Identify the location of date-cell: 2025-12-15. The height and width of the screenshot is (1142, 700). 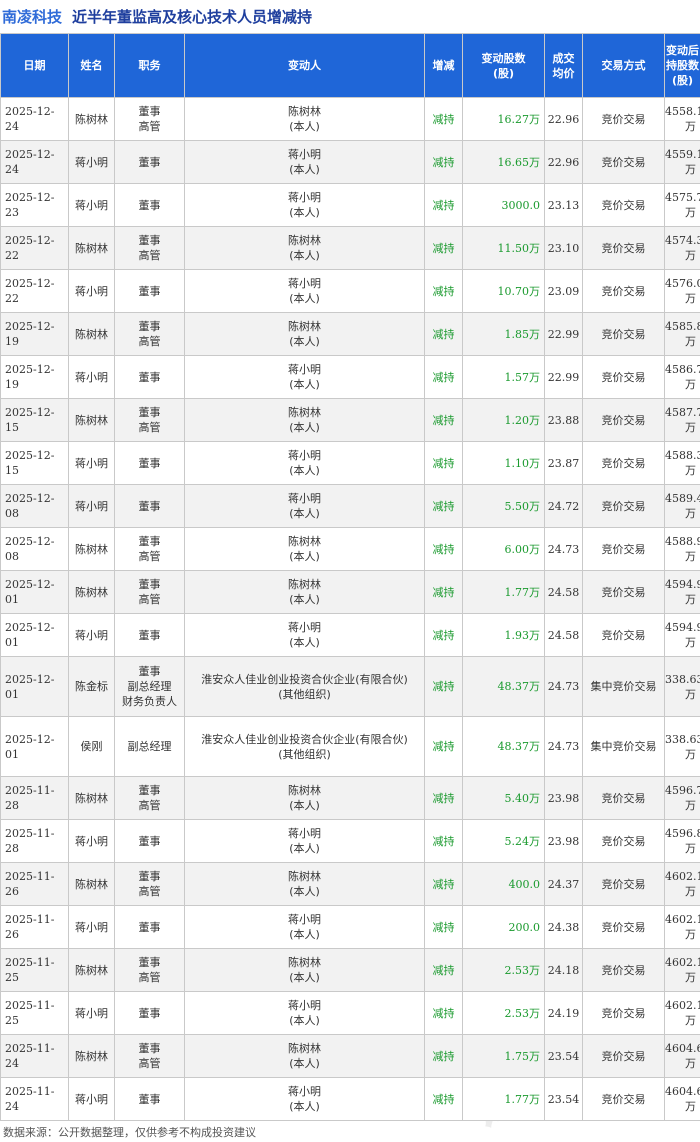
(34, 463).